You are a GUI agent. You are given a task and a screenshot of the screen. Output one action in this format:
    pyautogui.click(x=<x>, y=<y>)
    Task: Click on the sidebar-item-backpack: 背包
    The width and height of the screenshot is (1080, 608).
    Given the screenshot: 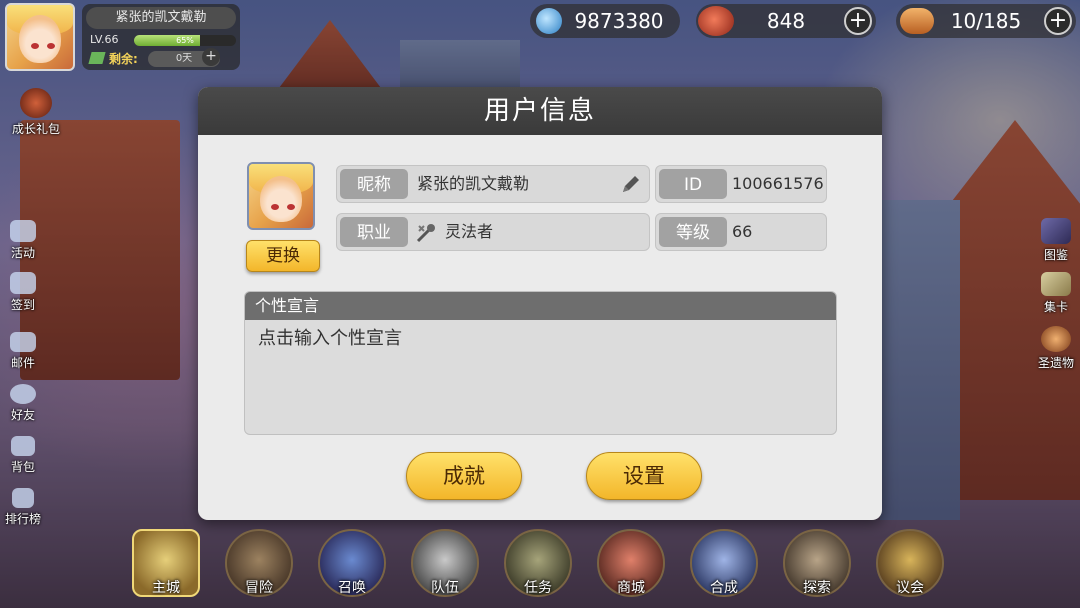 What is the action you would take?
    pyautogui.click(x=26, y=455)
    